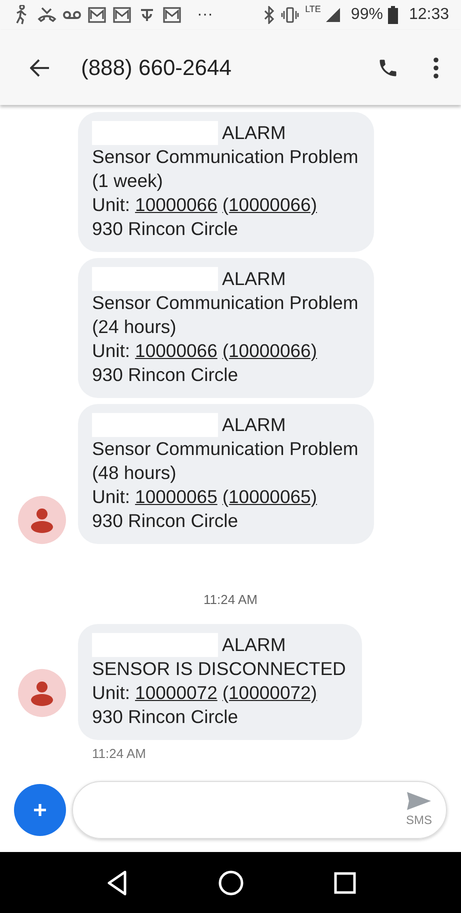 The image size is (461, 913). Describe the element at coordinates (393, 15) in the screenshot. I see `battery-icon` at that location.